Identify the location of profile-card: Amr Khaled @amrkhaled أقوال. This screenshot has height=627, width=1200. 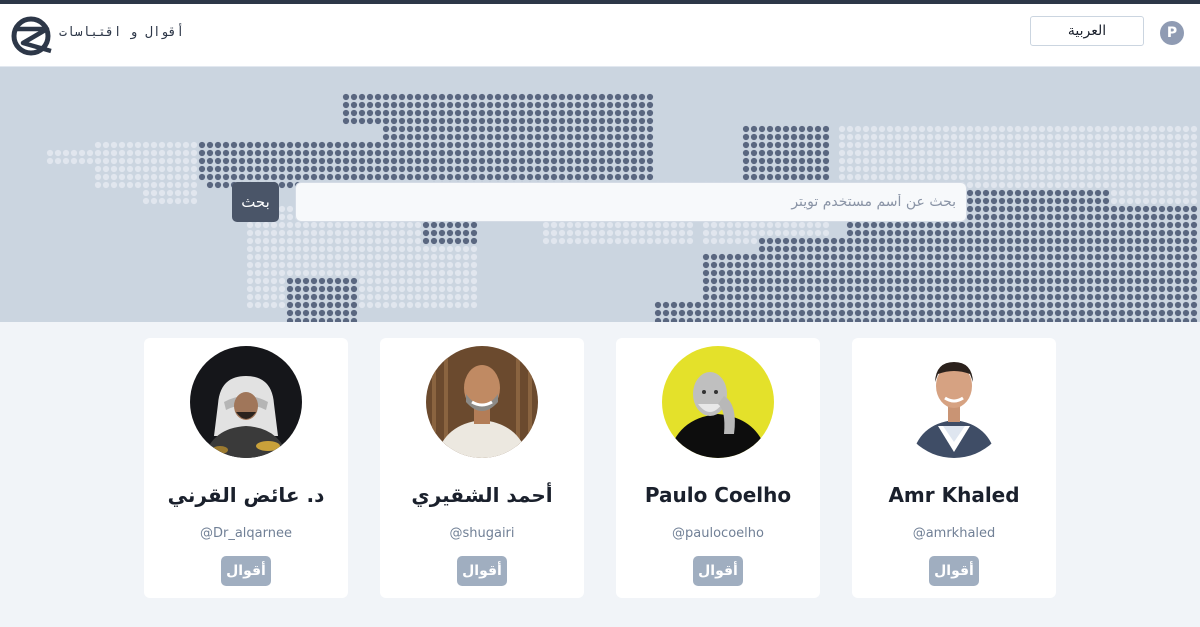
(954, 468).